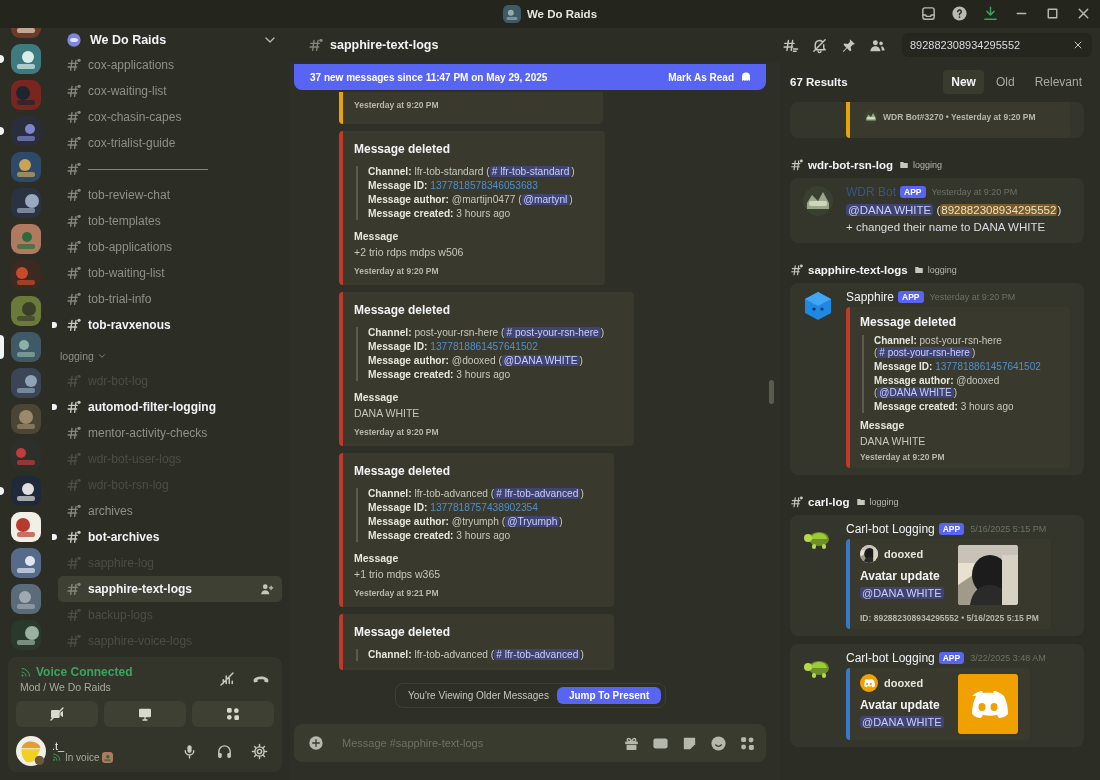  Describe the element at coordinates (82, 757) in the screenshot. I see `user-status: In voice` at that location.